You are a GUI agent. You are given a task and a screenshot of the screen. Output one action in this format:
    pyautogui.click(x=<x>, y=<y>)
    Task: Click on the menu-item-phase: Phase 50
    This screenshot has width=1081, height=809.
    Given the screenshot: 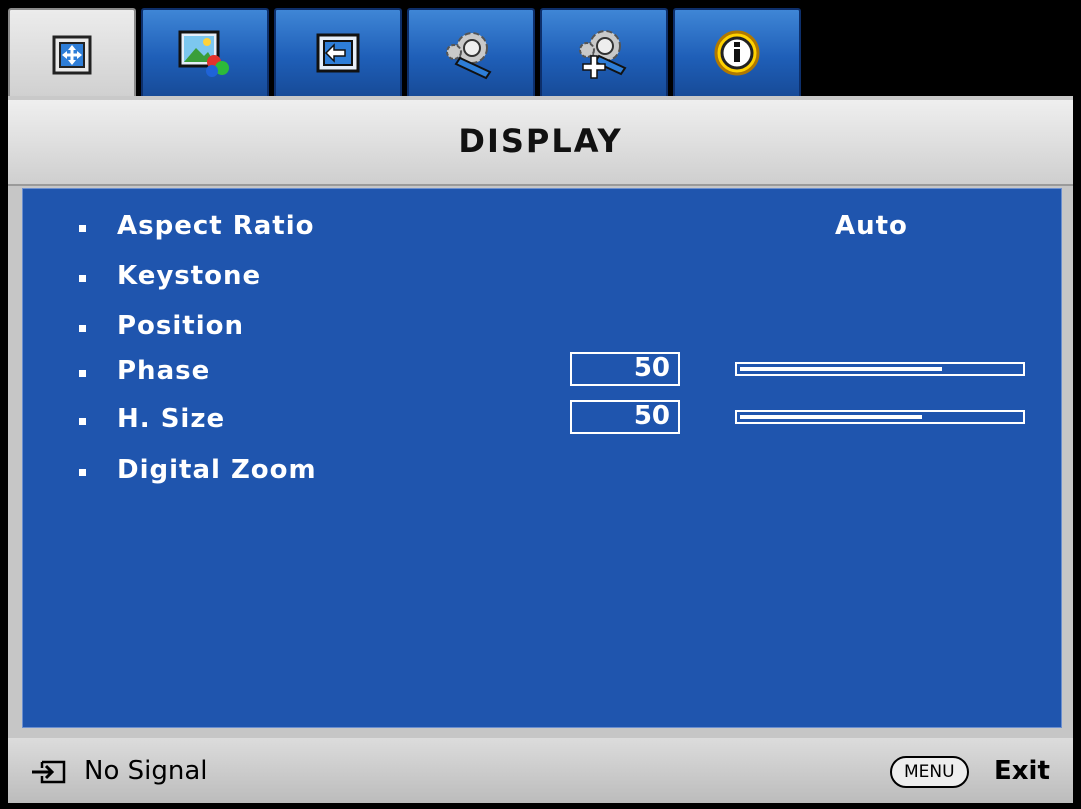 What is the action you would take?
    pyautogui.click(x=542, y=372)
    